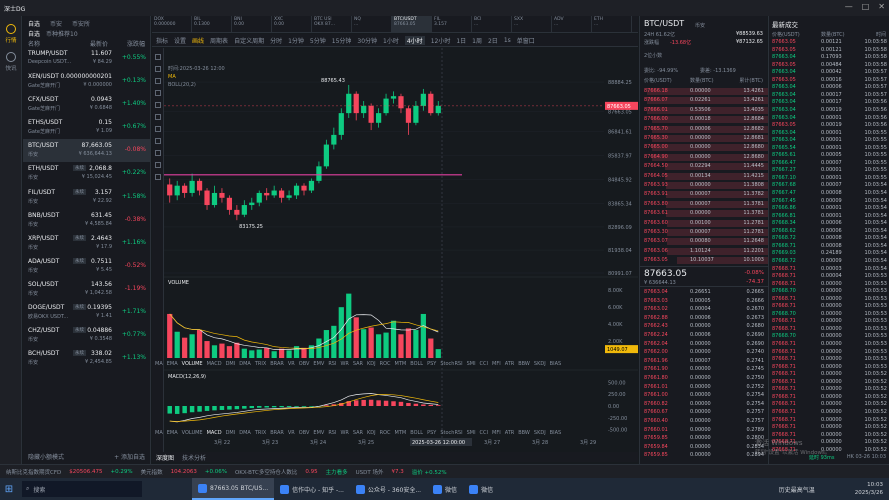 Image resolution: width=889 pixels, height=500 pixels. What do you see at coordinates (86, 173) in the screenshot?
I see `watchlist-row: ETH/USDT 永续 币安 2,068.8 ¥ 15,024.45 +0.22%` at bounding box center [86, 173].